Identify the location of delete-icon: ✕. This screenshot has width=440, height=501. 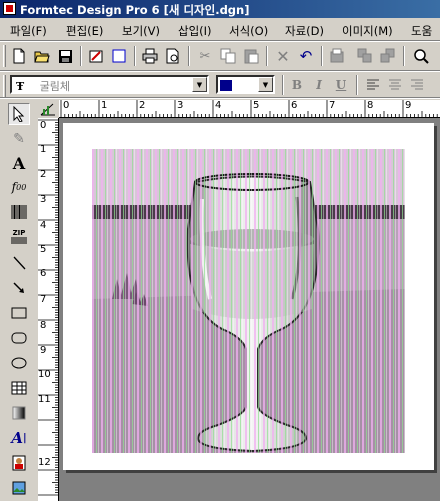
(283, 56).